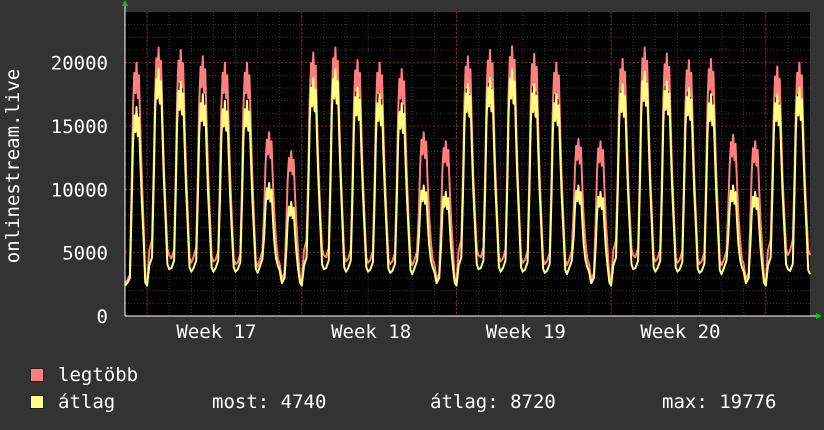  Describe the element at coordinates (371, 332) in the screenshot. I see `x-tick-label: Week 18` at that location.